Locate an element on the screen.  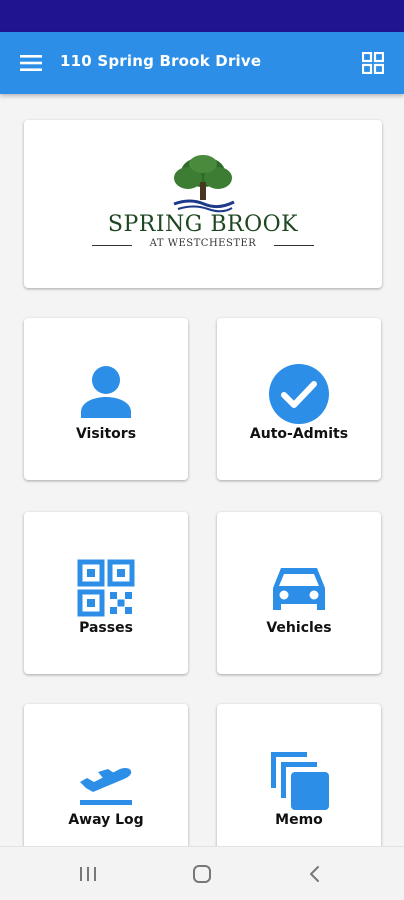
home-icon is located at coordinates (202, 874).